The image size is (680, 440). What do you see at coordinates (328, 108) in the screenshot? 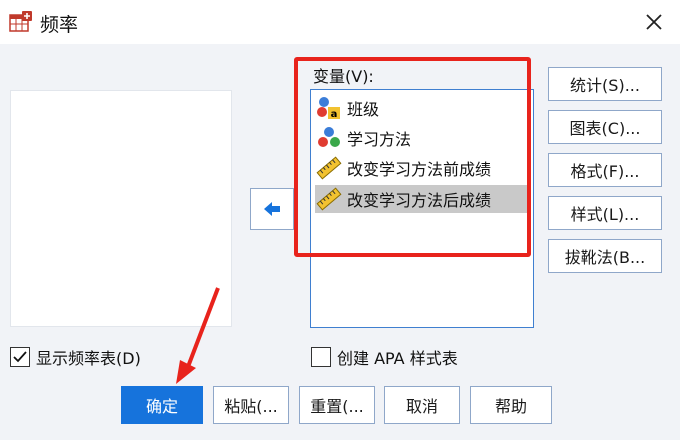
I see `nominal-variable-icon: a` at bounding box center [328, 108].